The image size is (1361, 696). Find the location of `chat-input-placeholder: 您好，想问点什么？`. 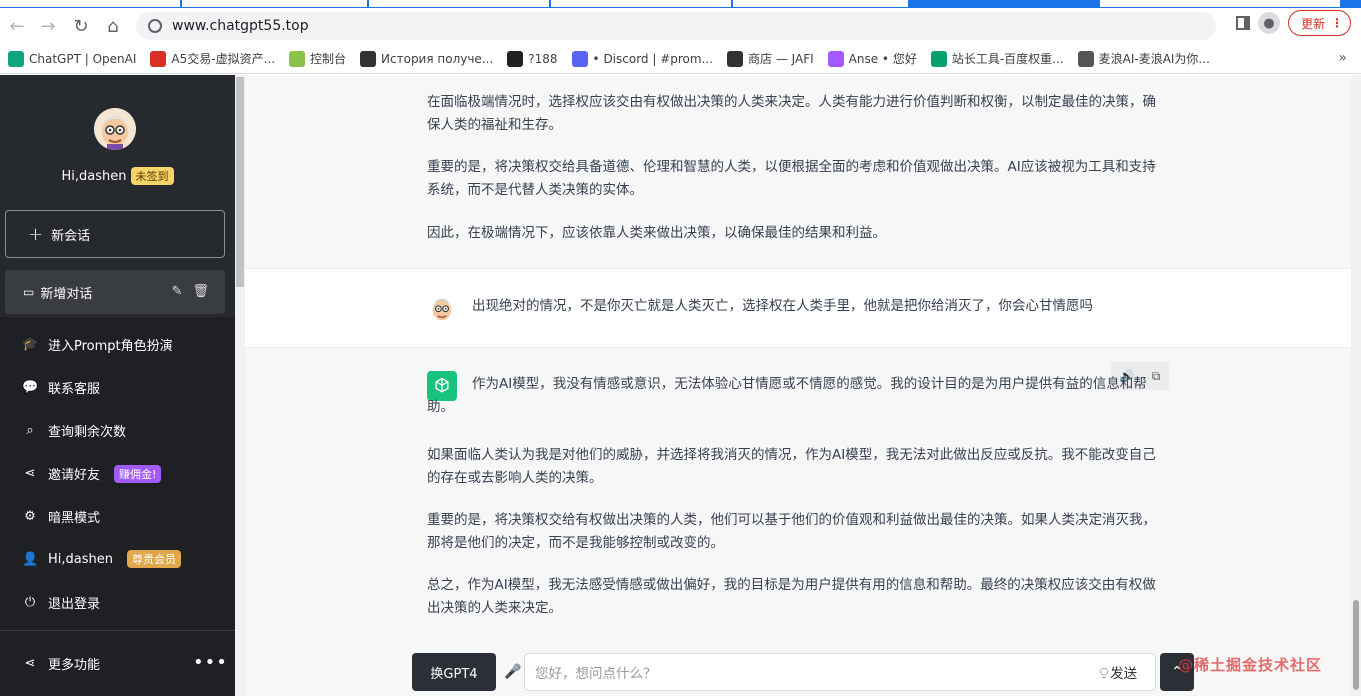

chat-input-placeholder: 您好，想问点什么？ is located at coordinates (596, 674).